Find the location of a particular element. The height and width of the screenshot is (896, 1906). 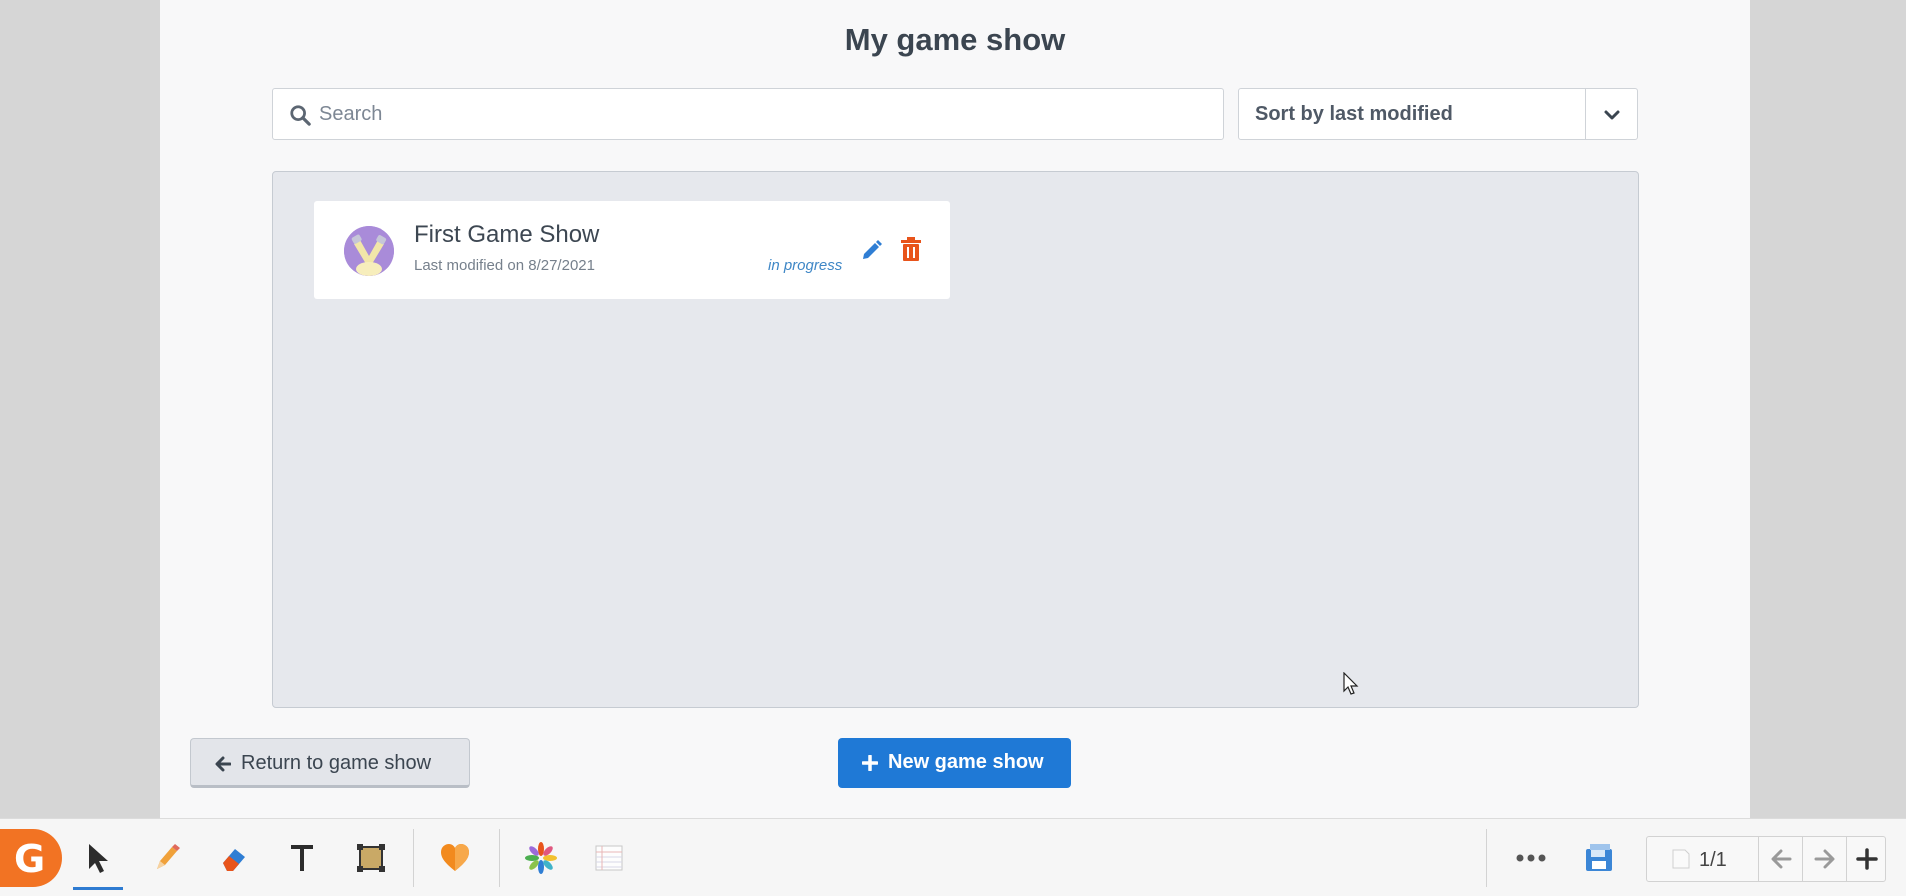

arrow-right-icon is located at coordinates (1824, 859).